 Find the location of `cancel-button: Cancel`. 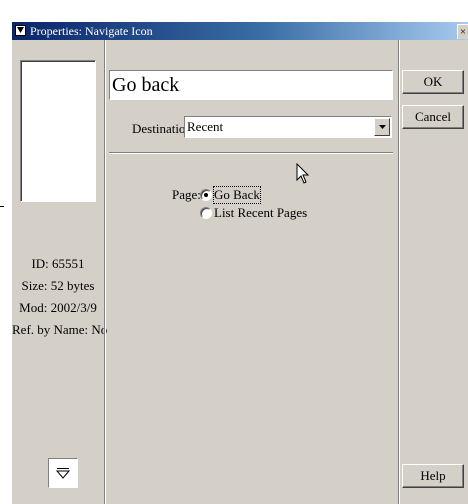

cancel-button: Cancel is located at coordinates (433, 117).